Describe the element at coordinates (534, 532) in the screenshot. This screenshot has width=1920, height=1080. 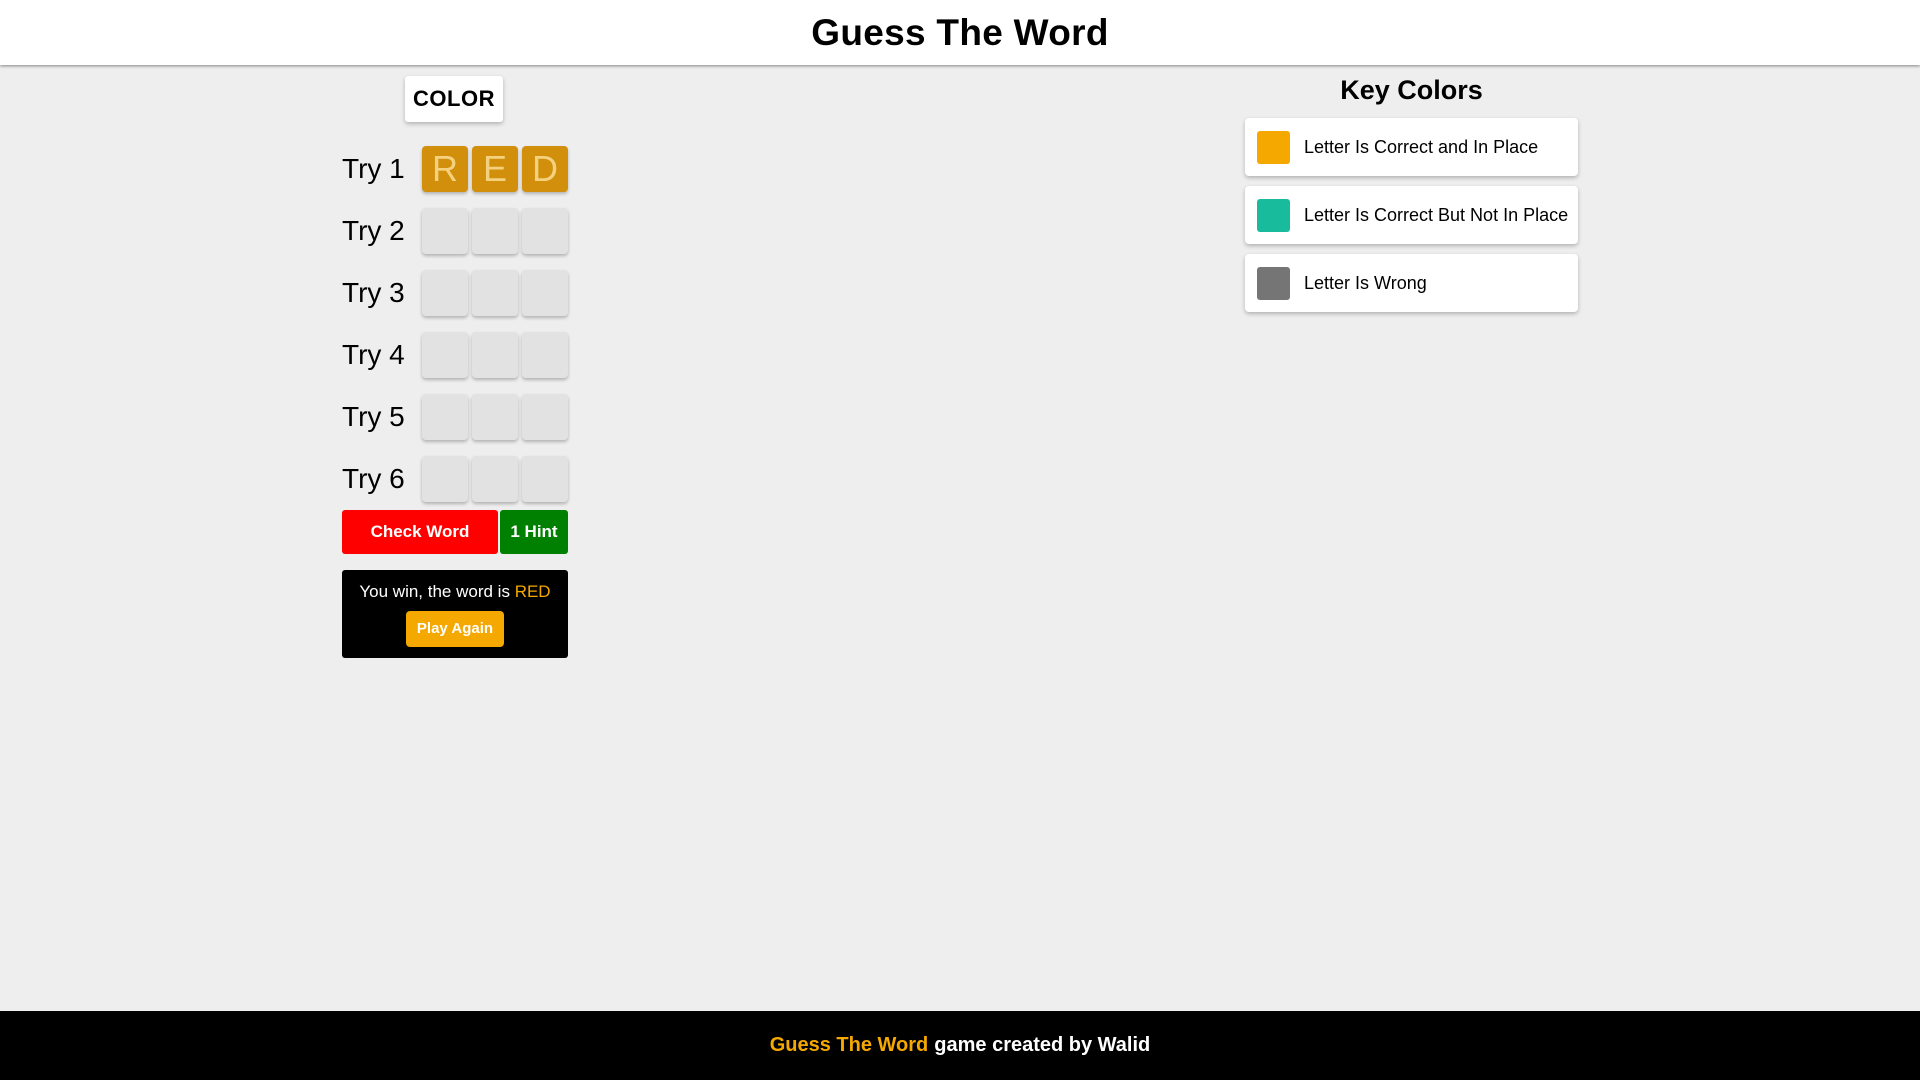
I see `hint-button: 1 Hint` at that location.